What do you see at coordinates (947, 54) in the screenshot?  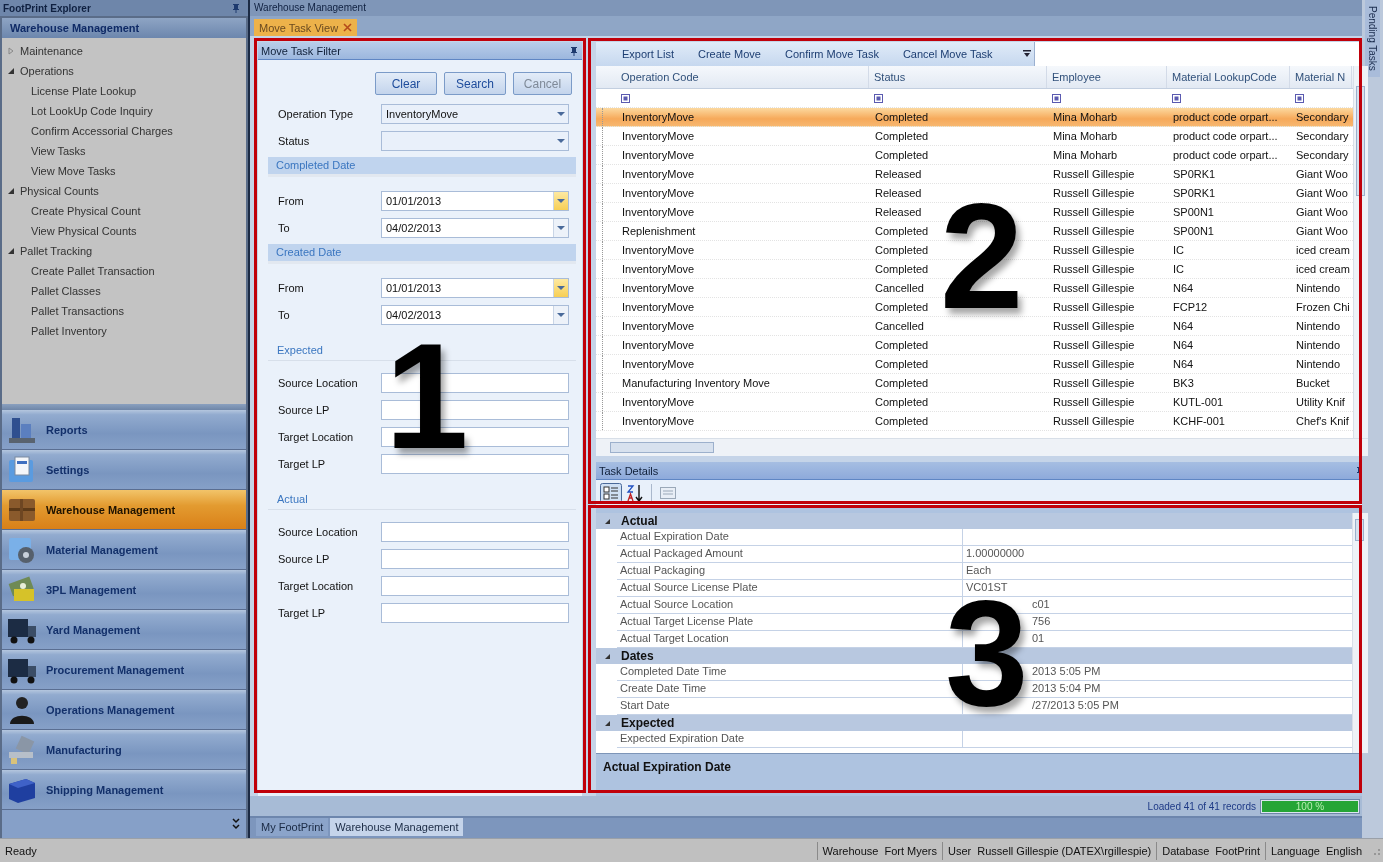 I see `toolbar-button: Cancel Move Task` at bounding box center [947, 54].